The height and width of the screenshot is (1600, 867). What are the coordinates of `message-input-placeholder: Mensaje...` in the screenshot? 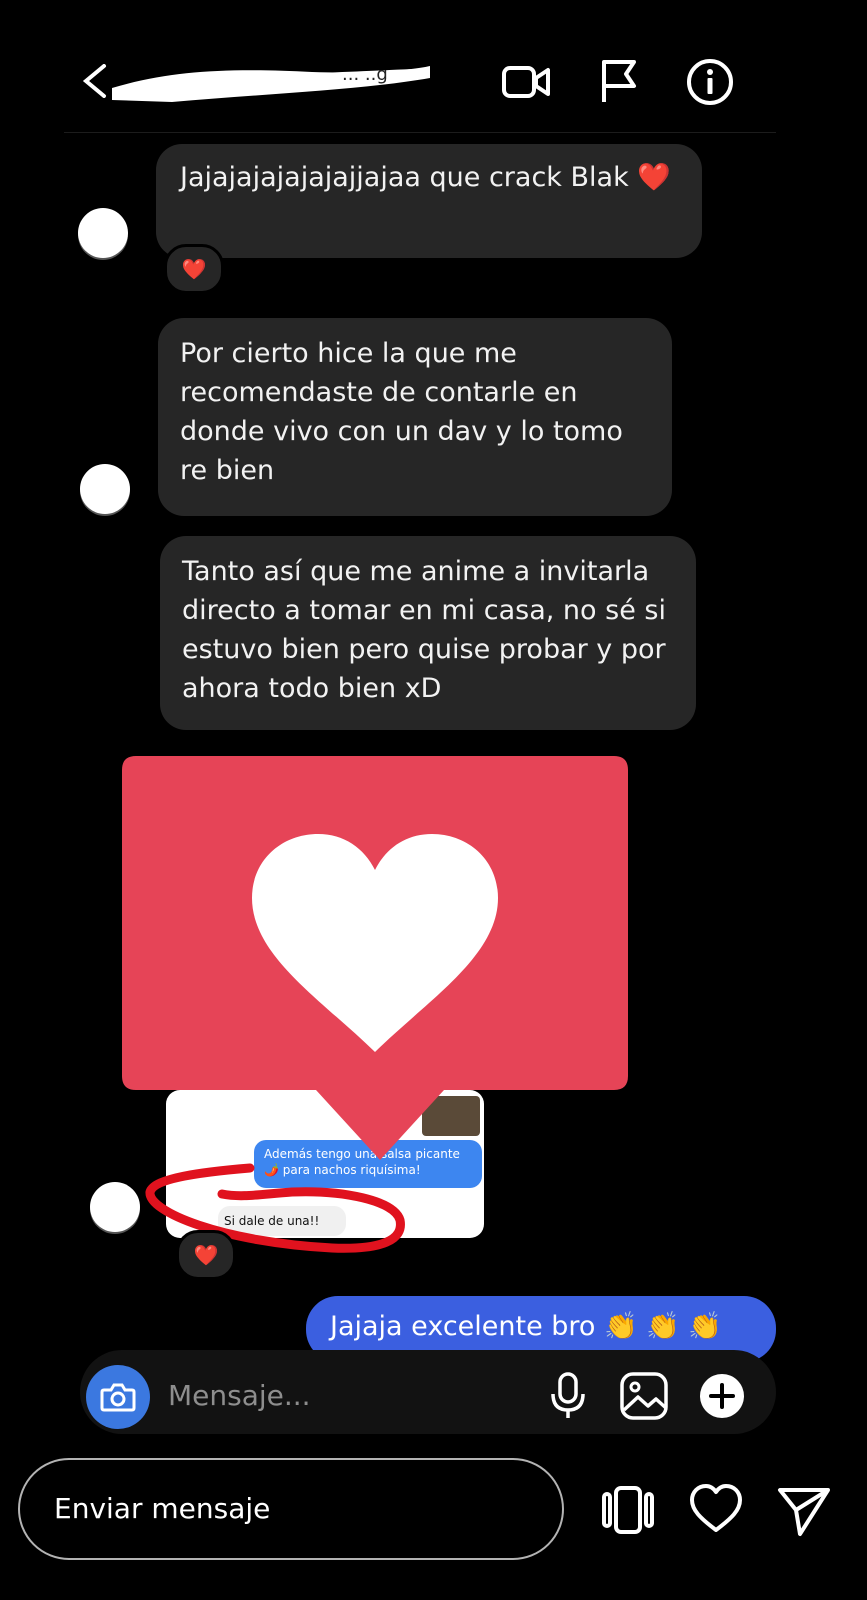 It's located at (239, 1395).